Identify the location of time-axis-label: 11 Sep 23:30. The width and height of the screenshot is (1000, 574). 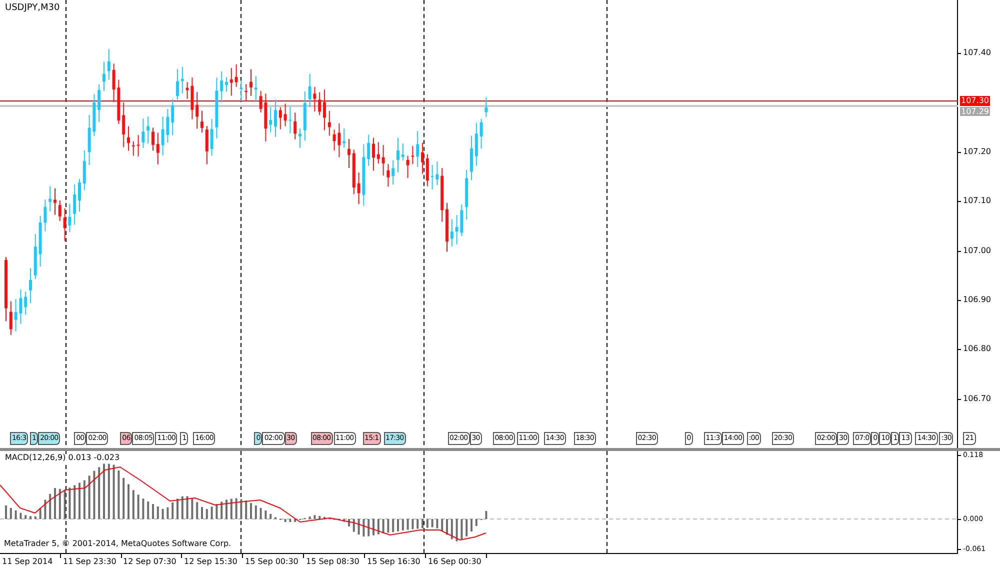
(89, 562).